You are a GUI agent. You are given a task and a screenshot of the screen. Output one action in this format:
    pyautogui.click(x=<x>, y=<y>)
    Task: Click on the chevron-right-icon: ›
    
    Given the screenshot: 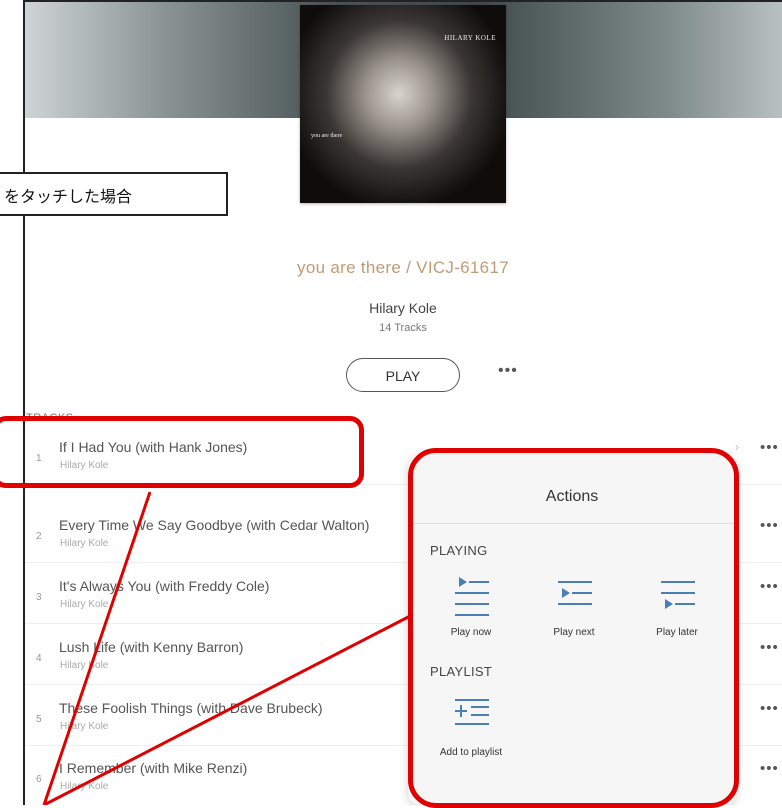 What is the action you would take?
    pyautogui.click(x=737, y=447)
    